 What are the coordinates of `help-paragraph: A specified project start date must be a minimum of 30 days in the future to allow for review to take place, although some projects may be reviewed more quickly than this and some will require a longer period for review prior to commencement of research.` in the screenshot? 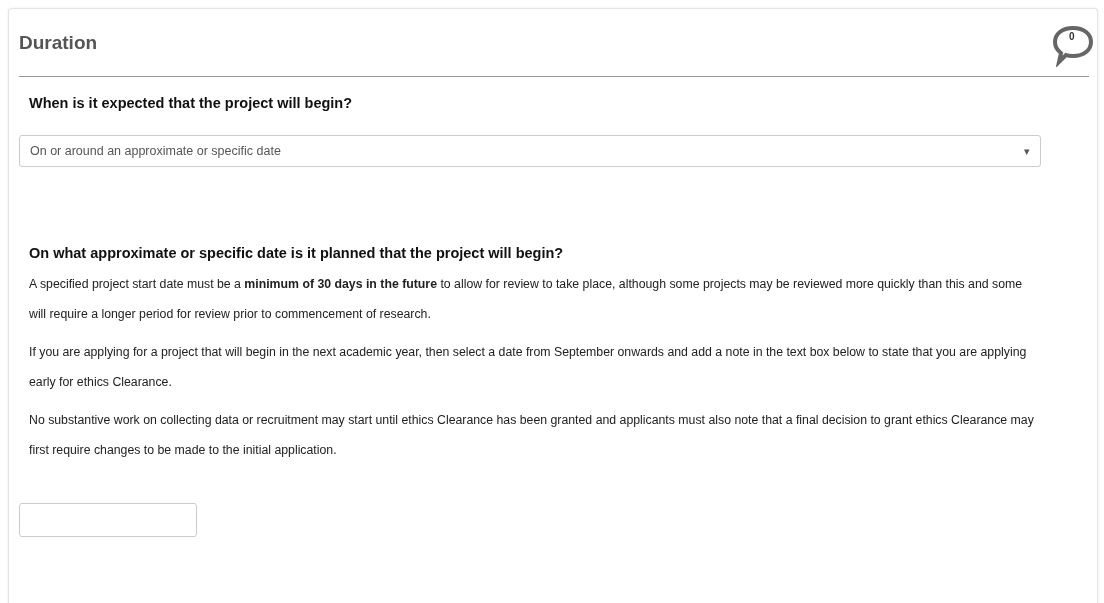 It's located at (526, 299).